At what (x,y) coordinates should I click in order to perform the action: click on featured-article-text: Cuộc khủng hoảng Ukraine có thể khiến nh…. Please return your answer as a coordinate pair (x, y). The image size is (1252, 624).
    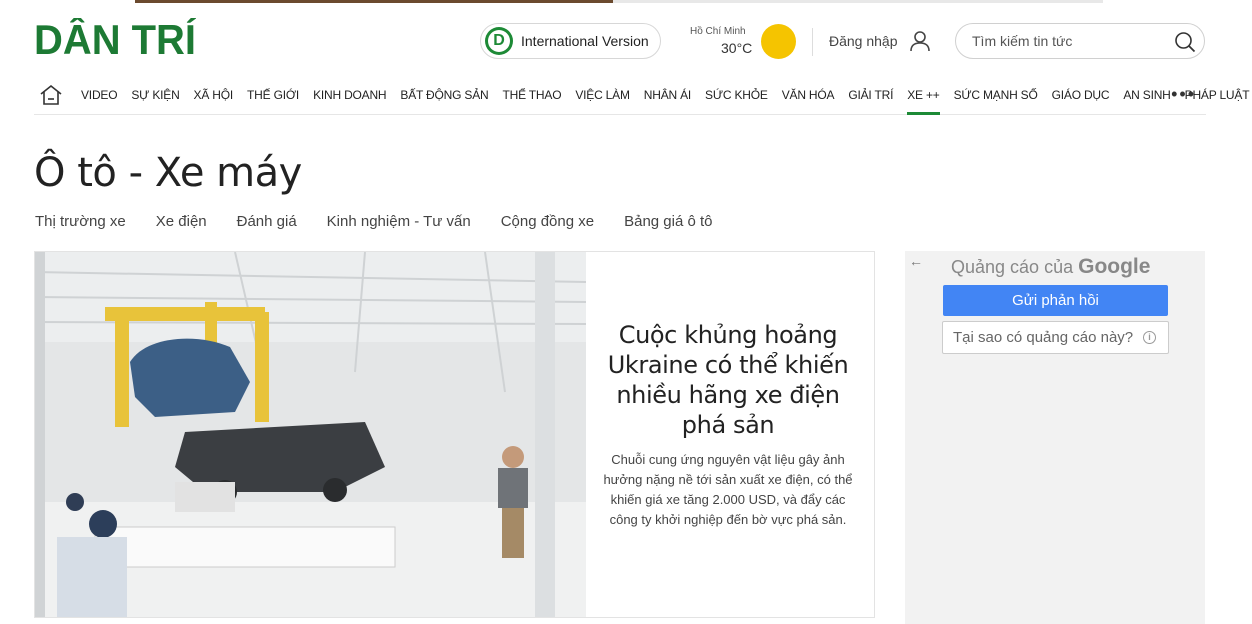
    Looking at the image, I should click on (728, 425).